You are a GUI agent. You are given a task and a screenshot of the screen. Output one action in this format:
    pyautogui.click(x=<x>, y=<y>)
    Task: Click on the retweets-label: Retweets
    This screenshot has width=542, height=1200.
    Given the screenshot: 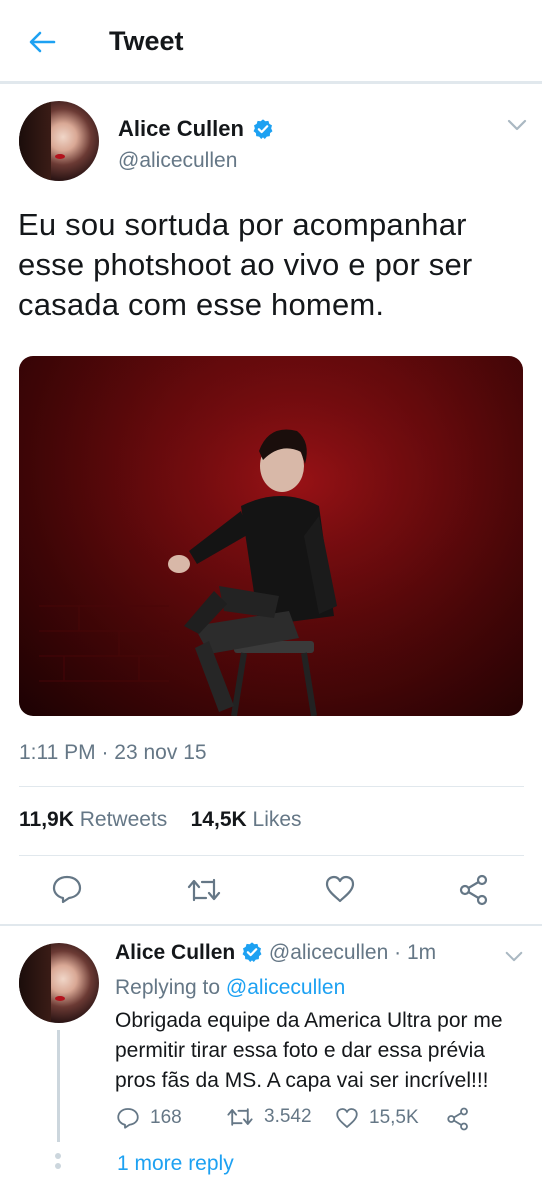 What is the action you would take?
    pyautogui.click(x=123, y=819)
    